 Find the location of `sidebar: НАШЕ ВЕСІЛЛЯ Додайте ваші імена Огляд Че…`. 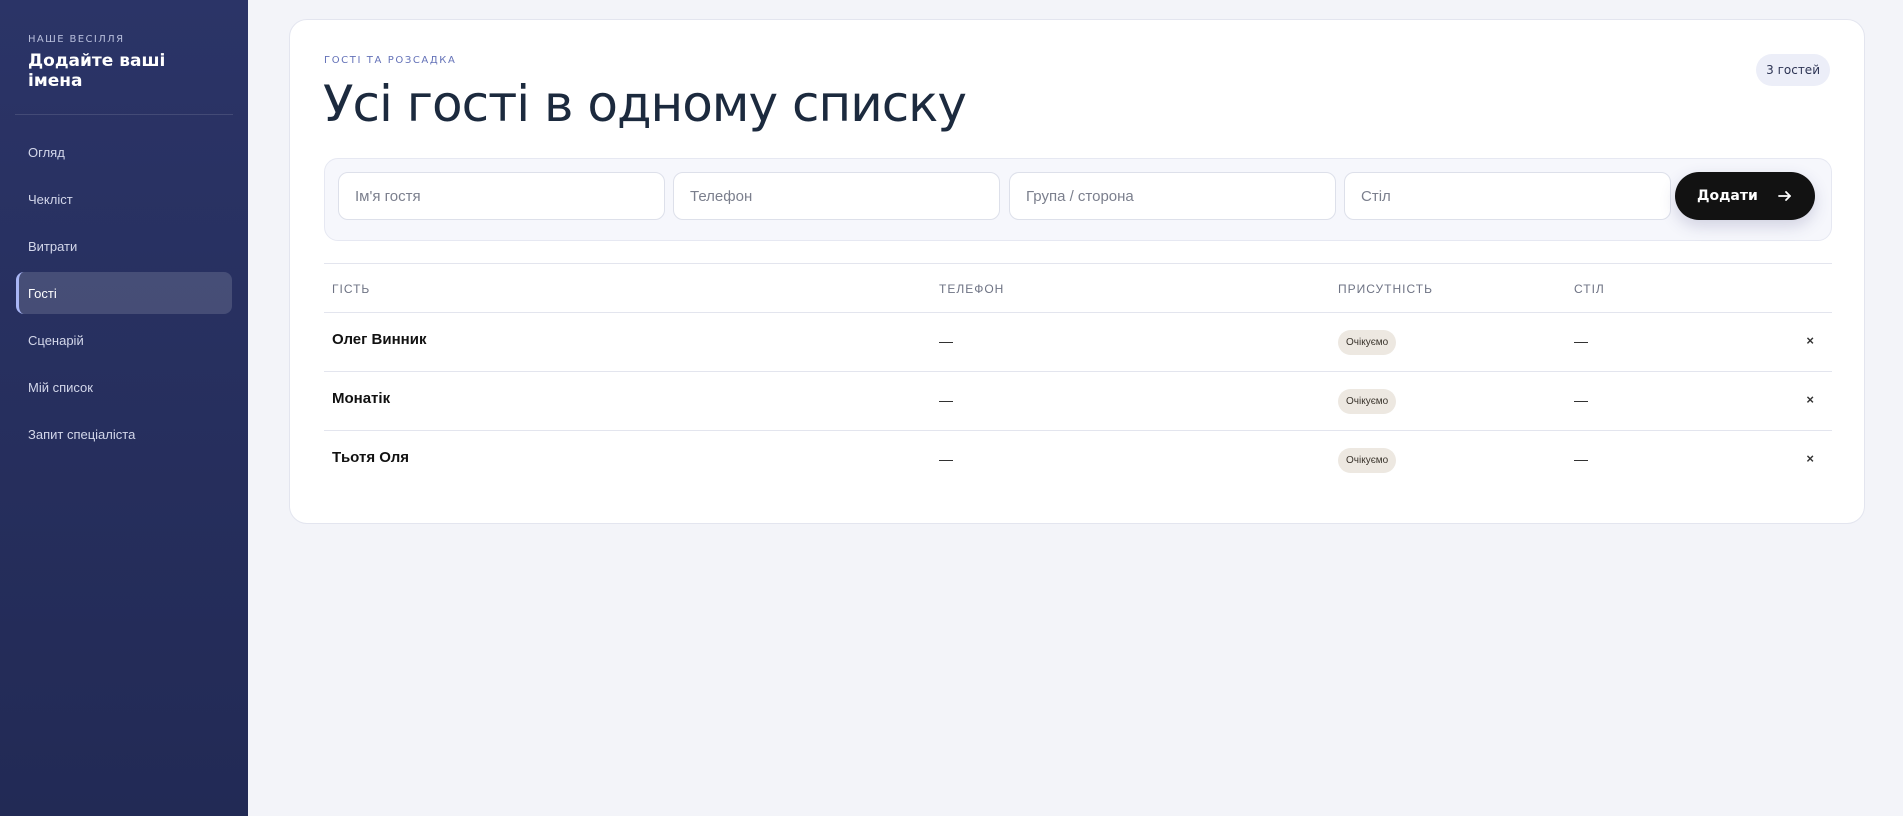

sidebar: НАШЕ ВЕСІЛЛЯ Додайте ваші імена Огляд Че… is located at coordinates (124, 408).